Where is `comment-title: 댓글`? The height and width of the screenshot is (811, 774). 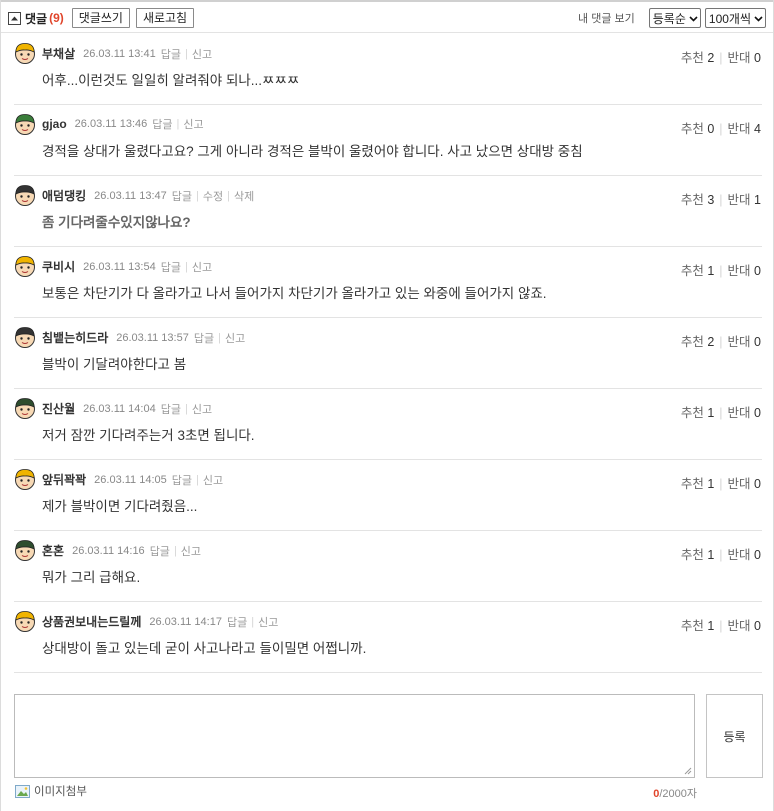 comment-title: 댓글 is located at coordinates (36, 18).